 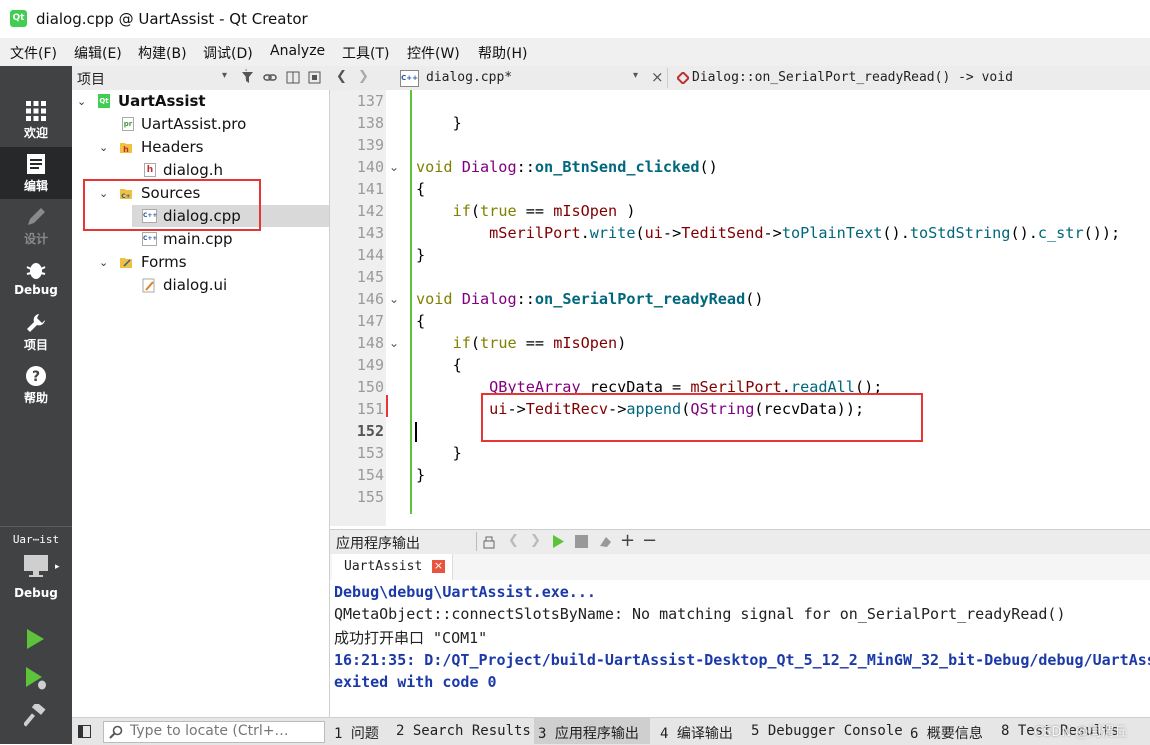 I want to click on filter-icon, so click(x=247, y=77).